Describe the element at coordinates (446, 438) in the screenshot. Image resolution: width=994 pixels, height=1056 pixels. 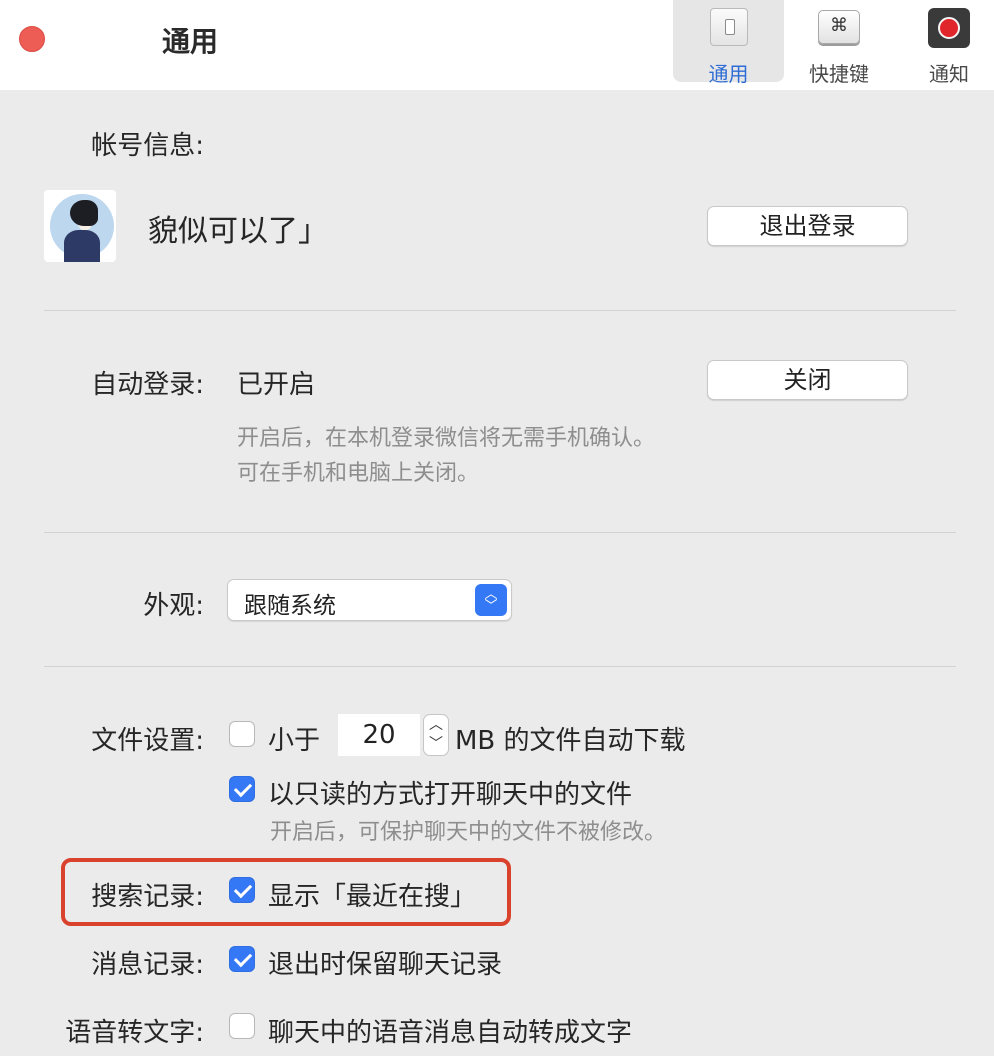
I see `auto-login-hint-1: 开启后，在本机登录微信将无需手机确认。` at that location.